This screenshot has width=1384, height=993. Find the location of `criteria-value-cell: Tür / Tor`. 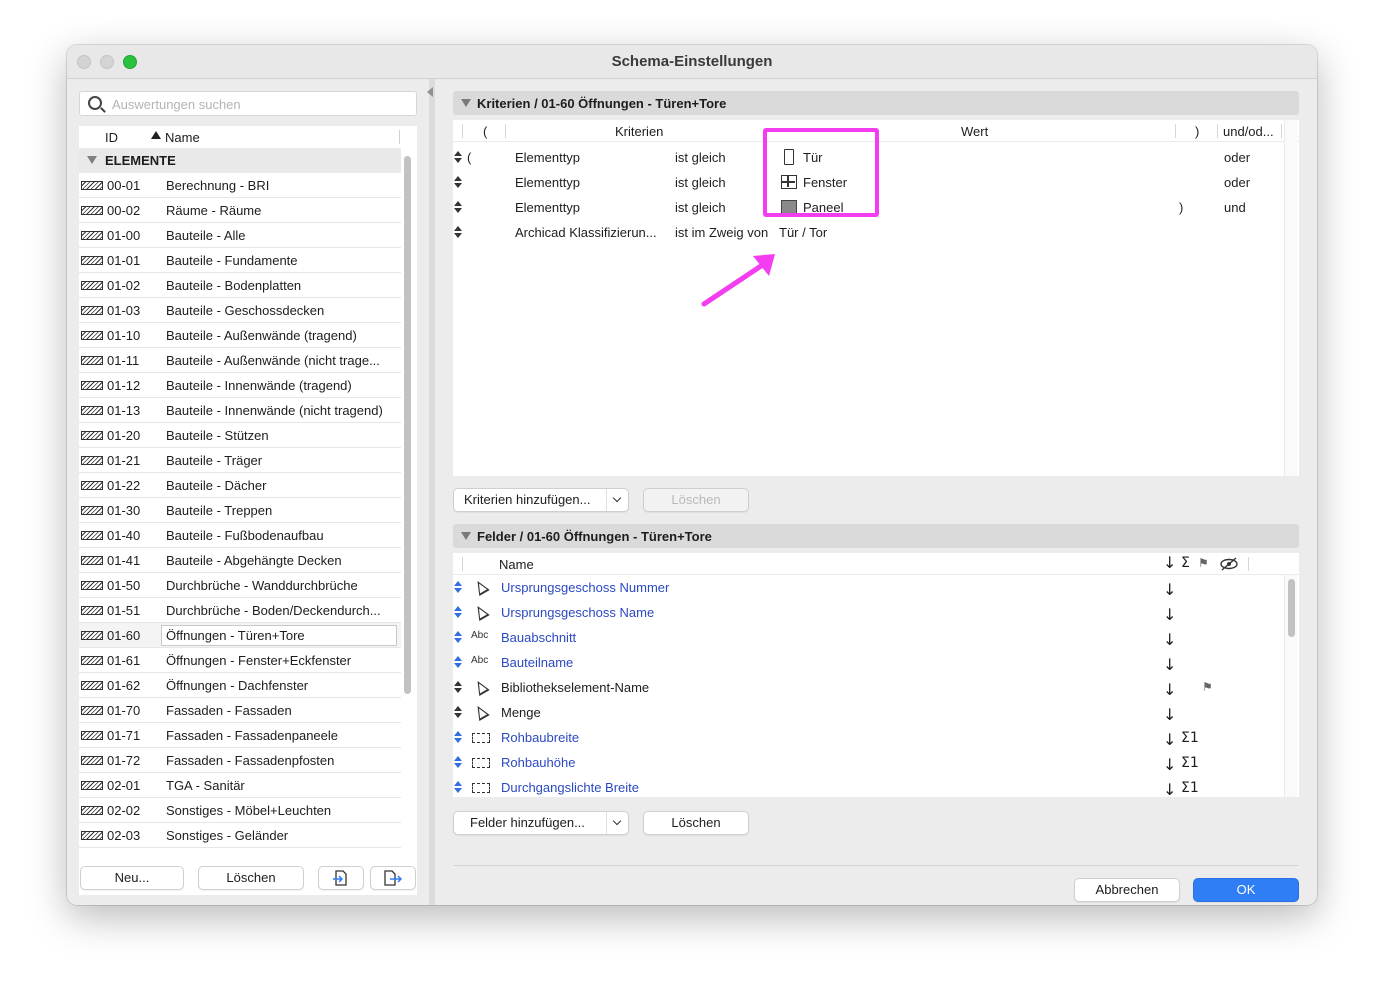

criteria-value-cell: Tür / Tor is located at coordinates (803, 232).